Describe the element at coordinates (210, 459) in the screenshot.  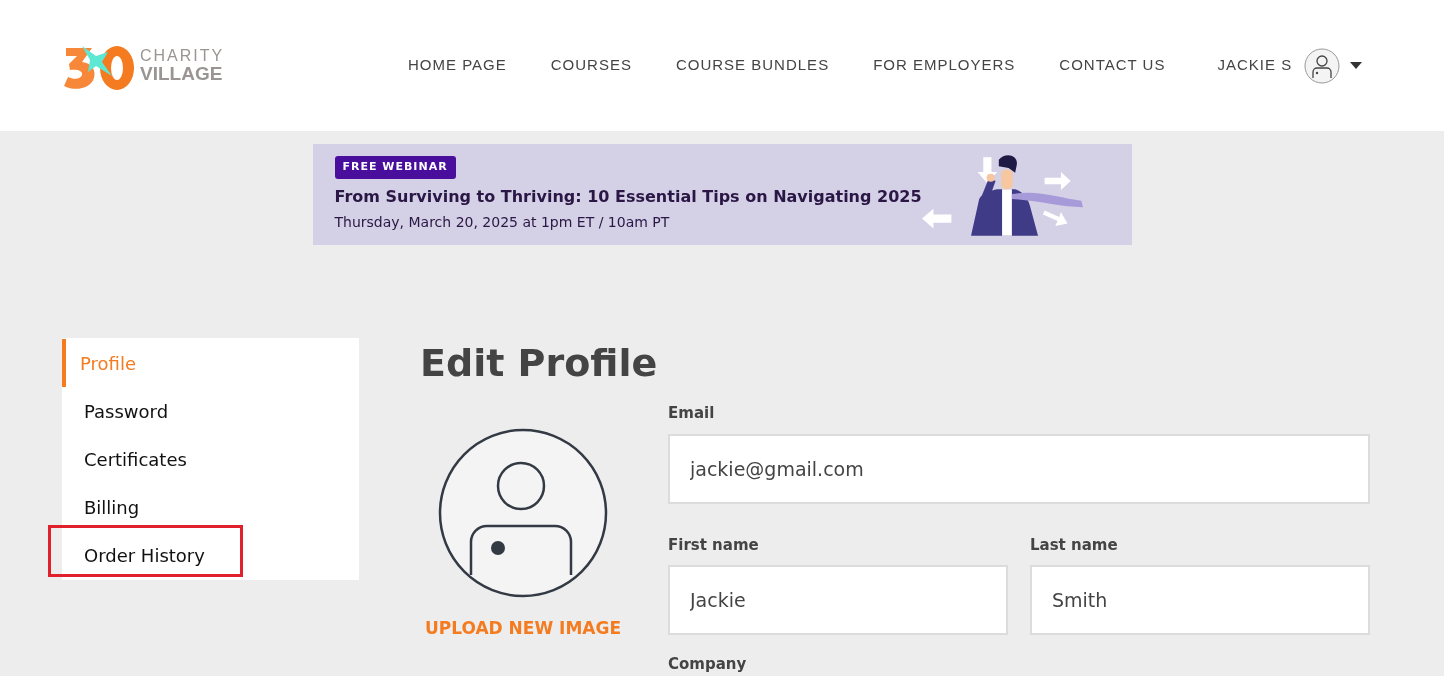
I see `sidebar-item: Certificates` at that location.